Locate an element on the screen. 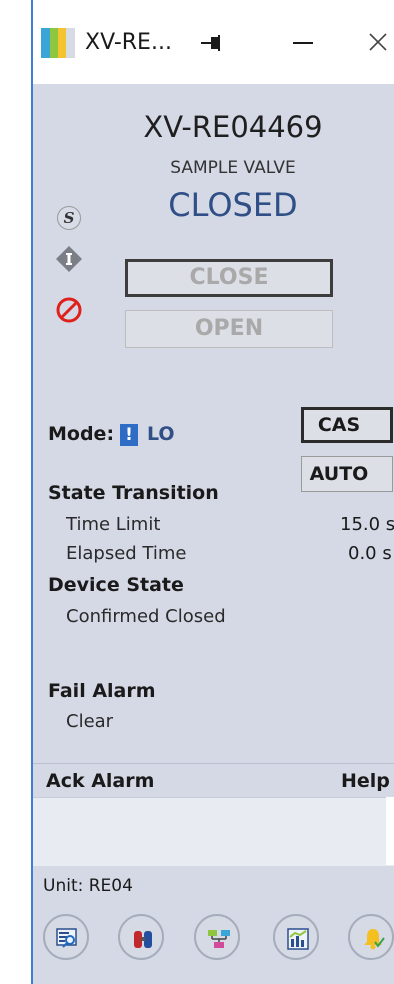  mode-value: LO is located at coordinates (161, 434).